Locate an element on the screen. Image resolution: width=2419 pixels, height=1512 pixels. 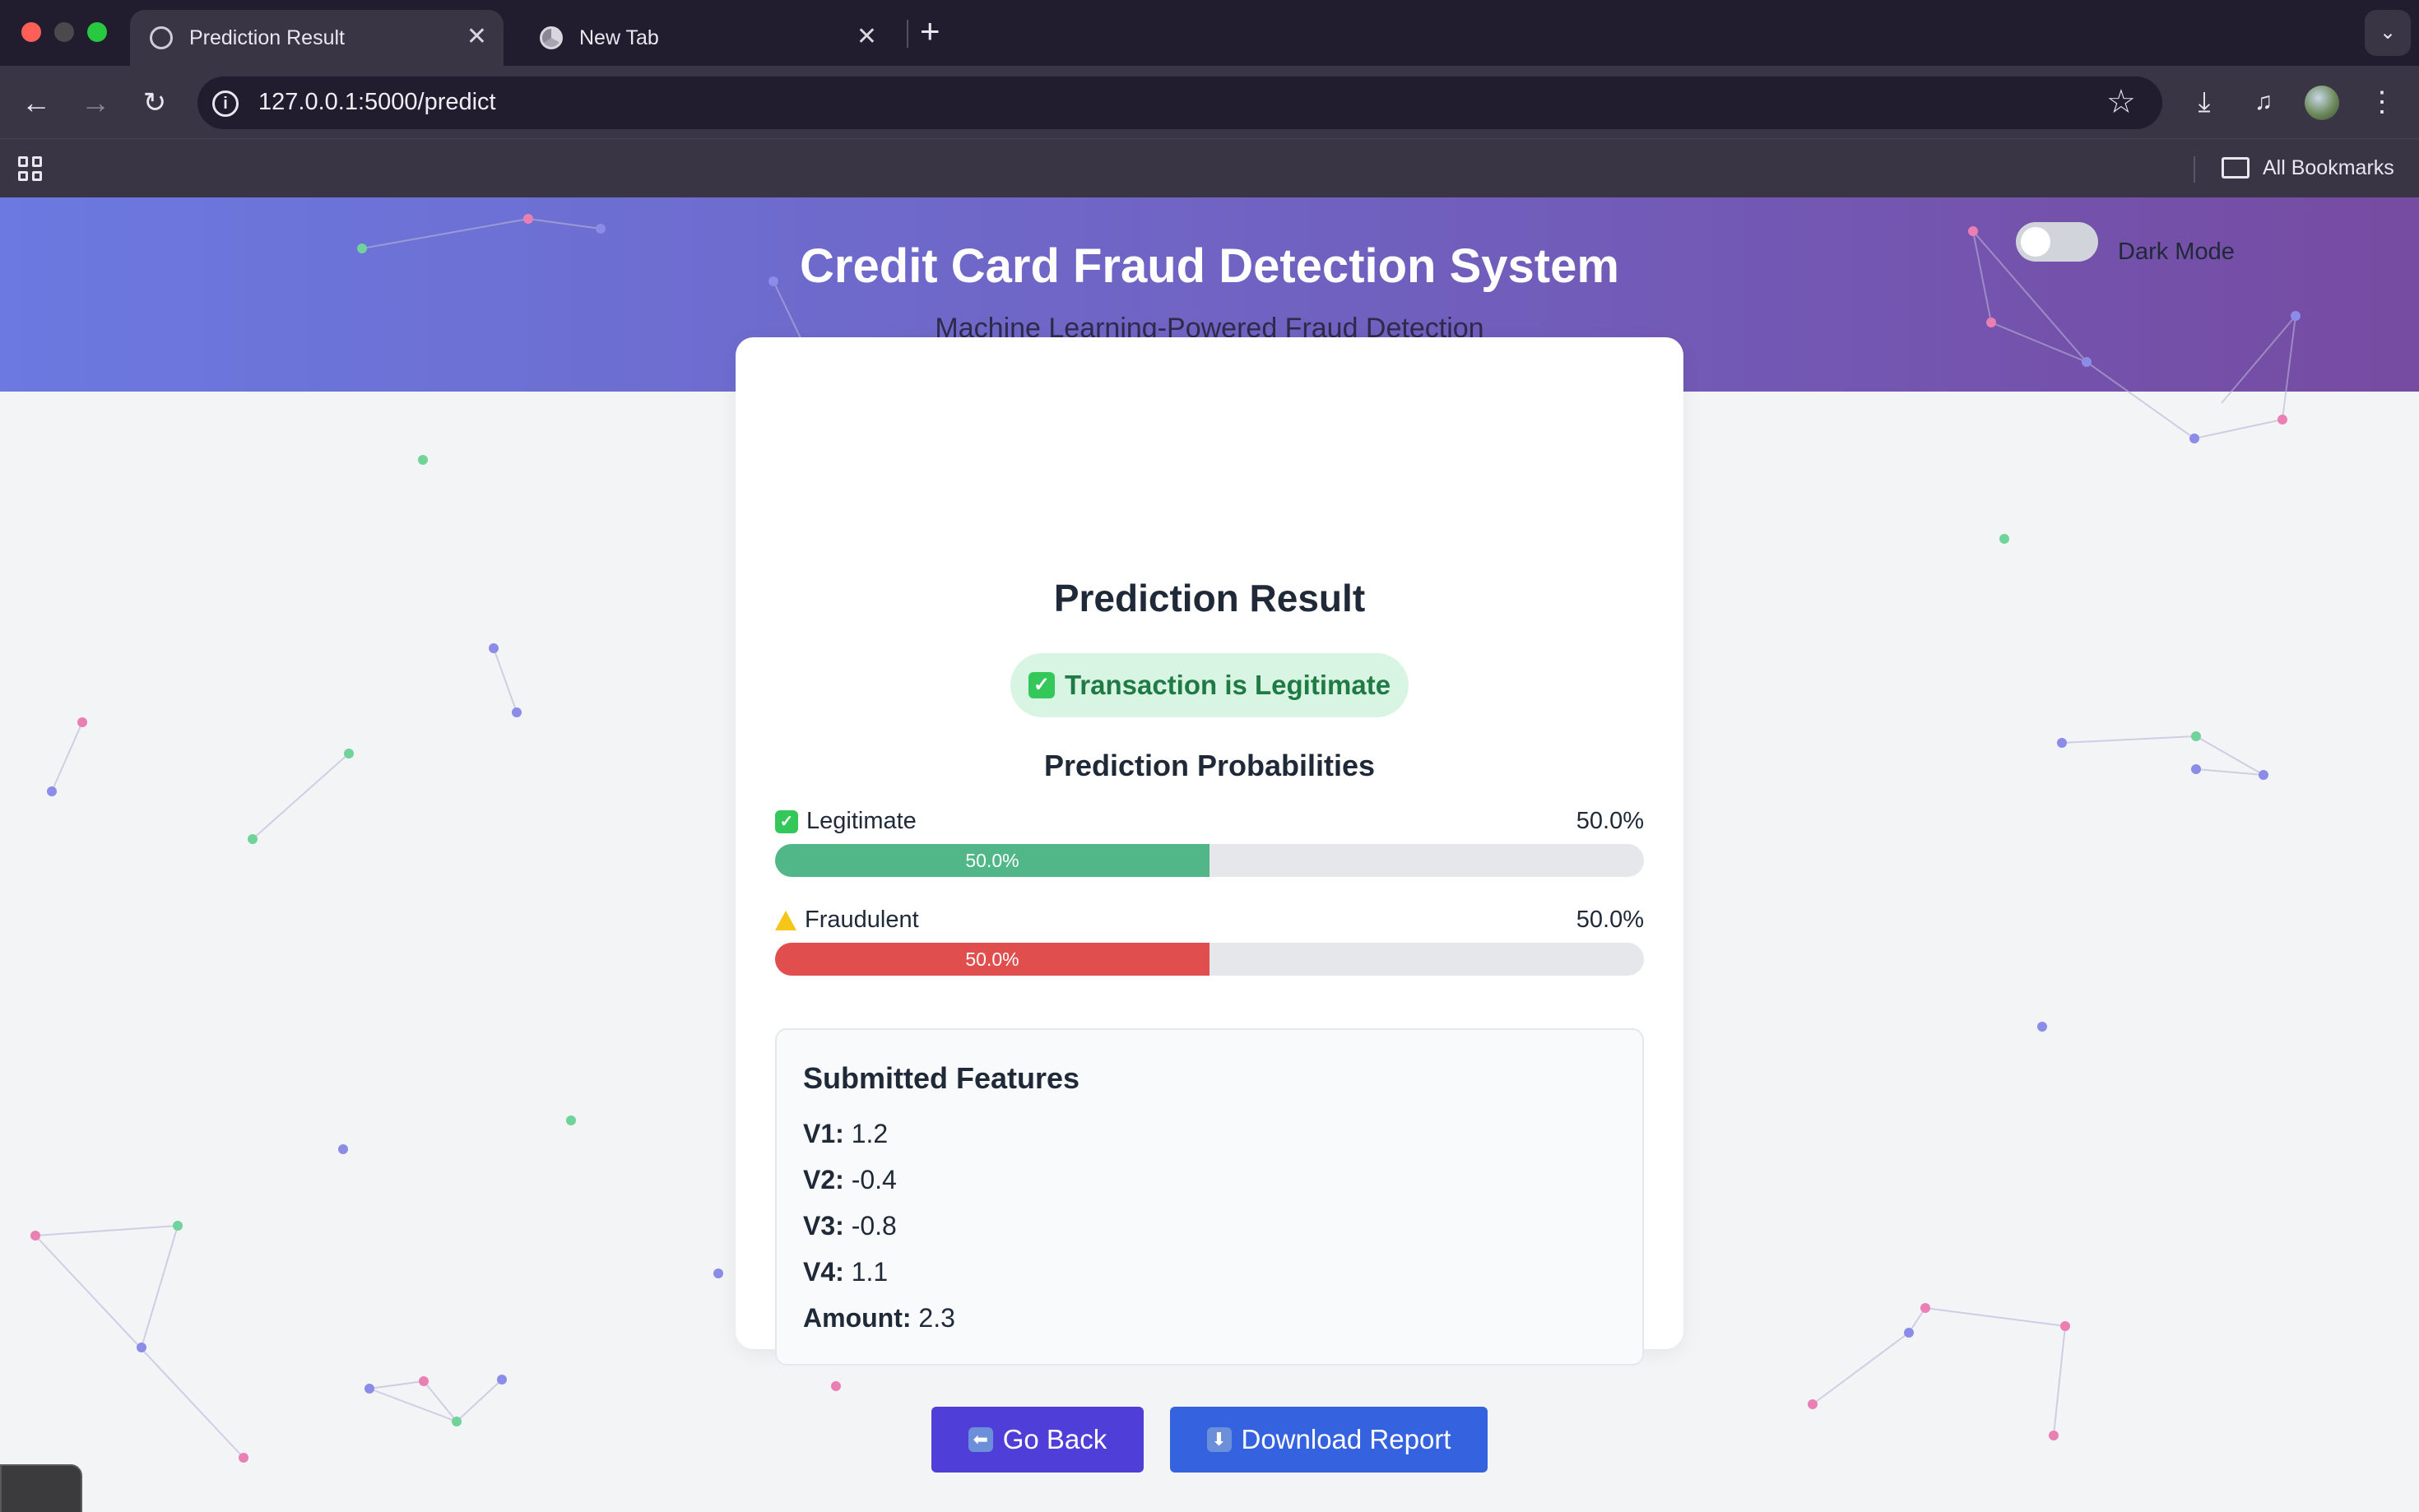
profile-avatar is located at coordinates (2322, 103).